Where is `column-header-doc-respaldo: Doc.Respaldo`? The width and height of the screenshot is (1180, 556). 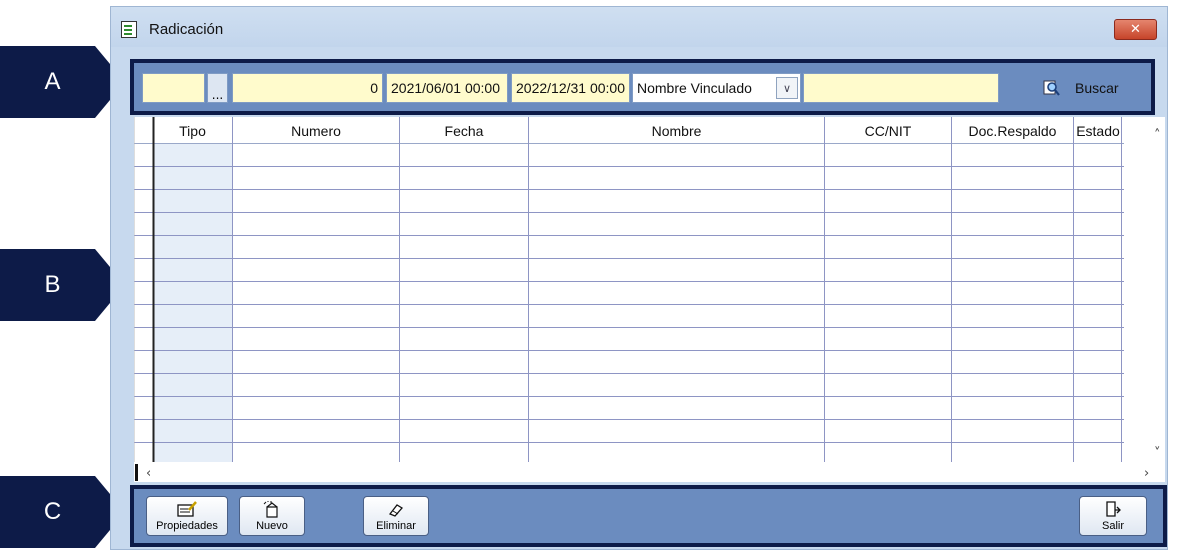 column-header-doc-respaldo: Doc.Respaldo is located at coordinates (1012, 131).